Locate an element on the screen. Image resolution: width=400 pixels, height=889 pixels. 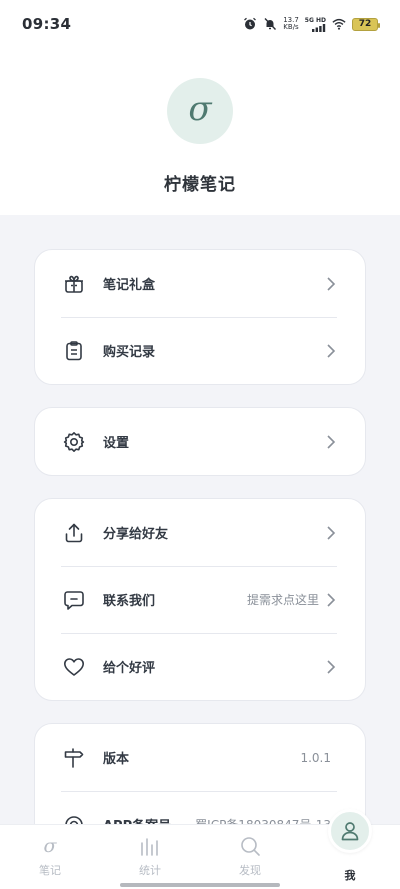
app-logo: σ is located at coordinates (200, 111).